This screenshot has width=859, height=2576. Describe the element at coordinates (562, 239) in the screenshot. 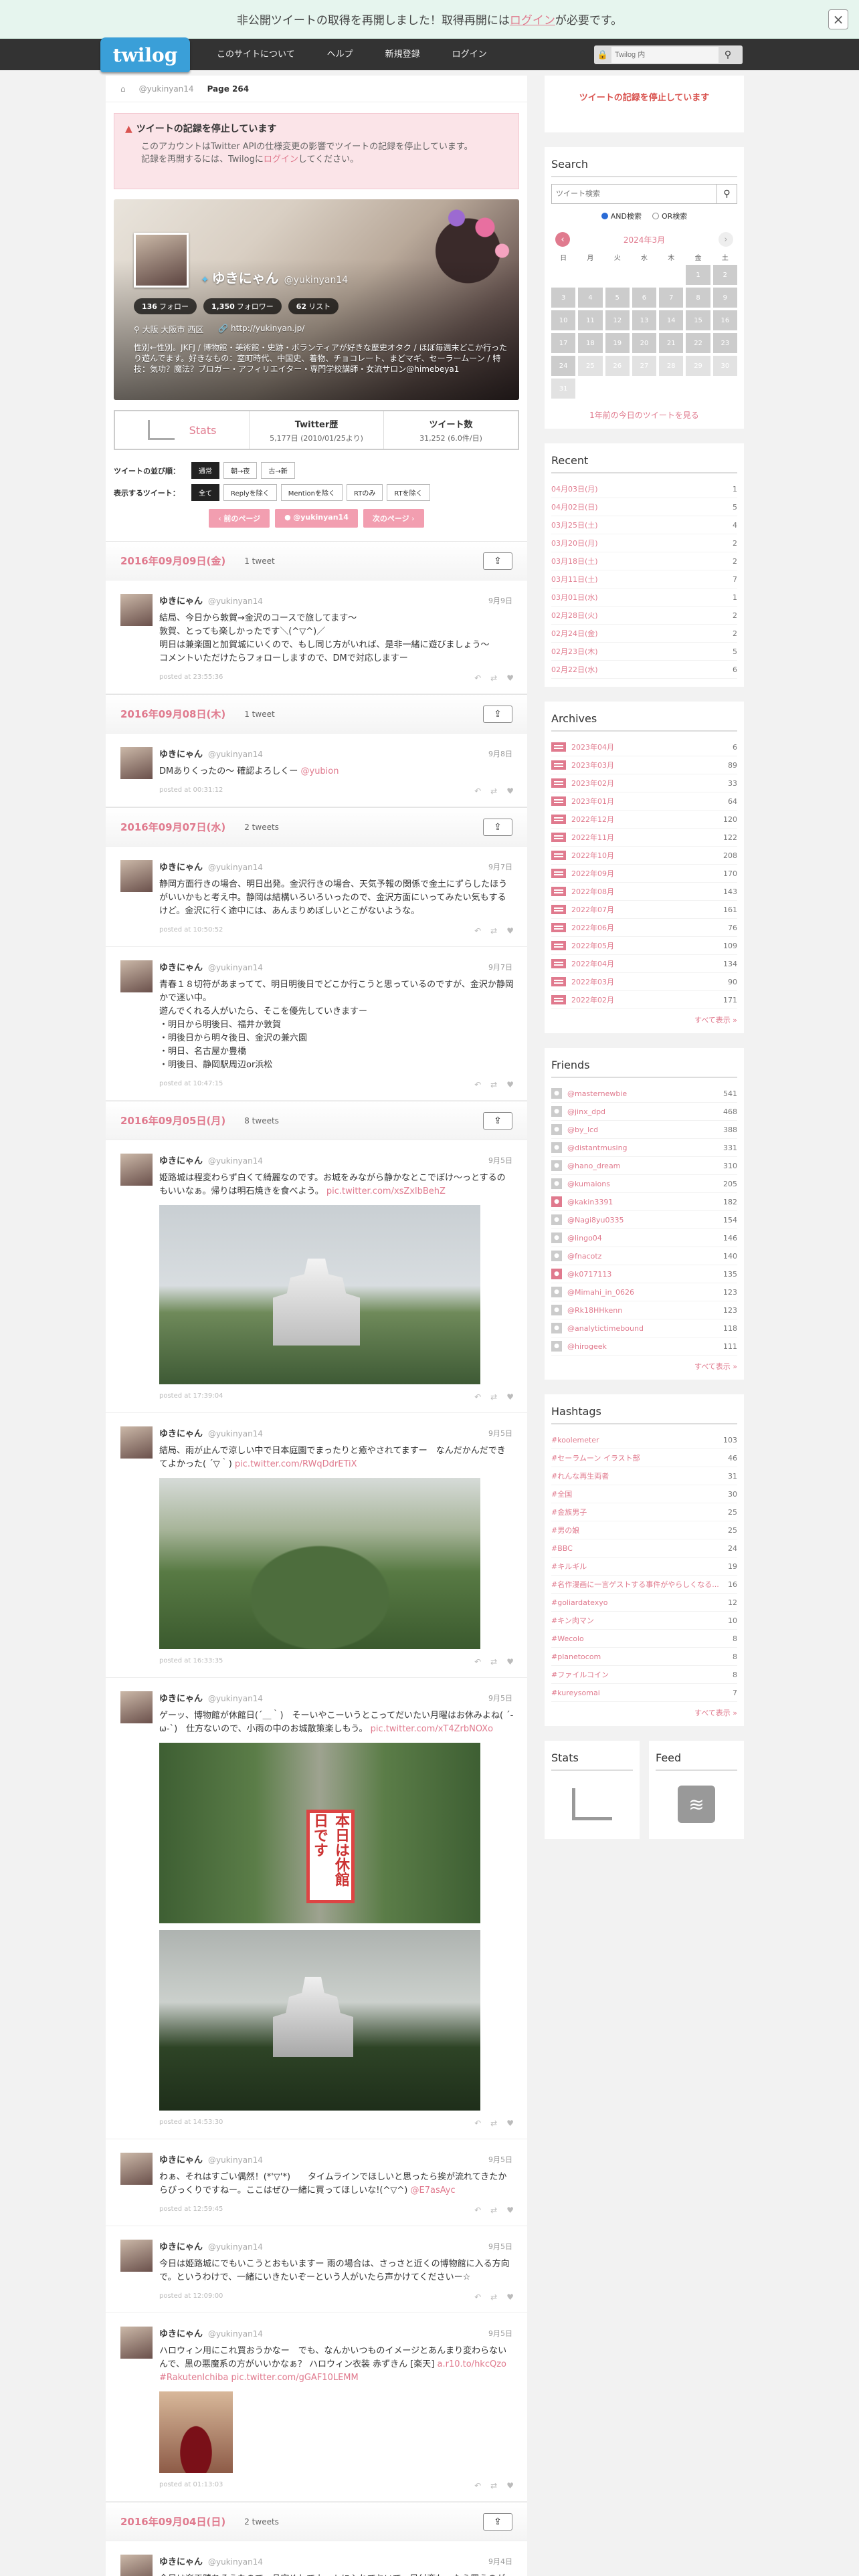

I see `prev-month-icon: ‹` at that location.